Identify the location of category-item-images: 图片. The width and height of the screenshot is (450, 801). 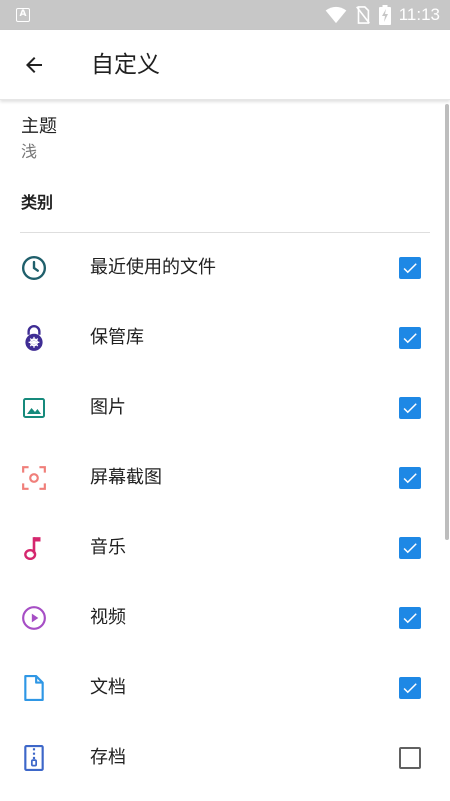
(220, 408).